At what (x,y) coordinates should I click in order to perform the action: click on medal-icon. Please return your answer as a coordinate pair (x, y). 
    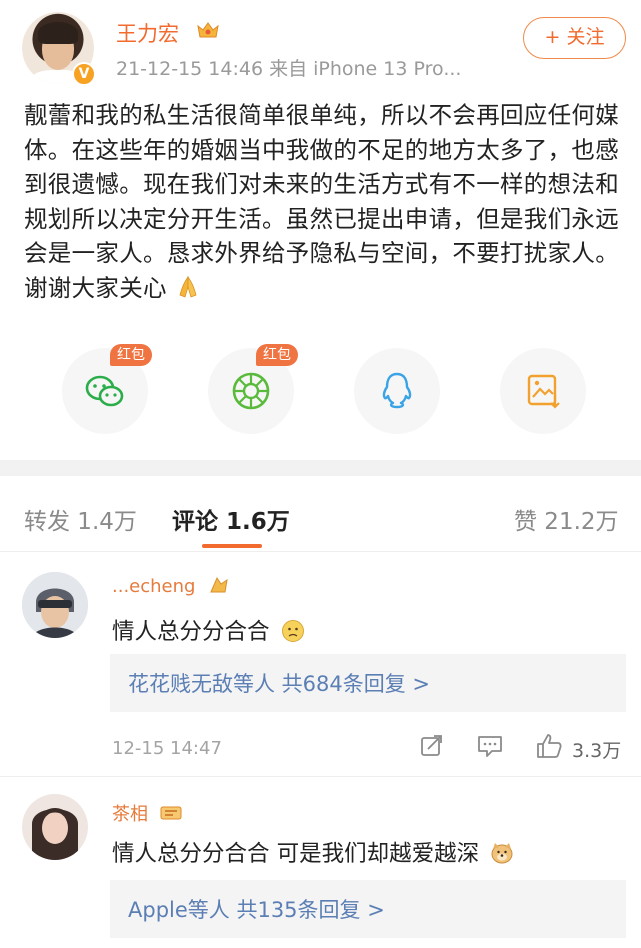
    Looking at the image, I should click on (219, 584).